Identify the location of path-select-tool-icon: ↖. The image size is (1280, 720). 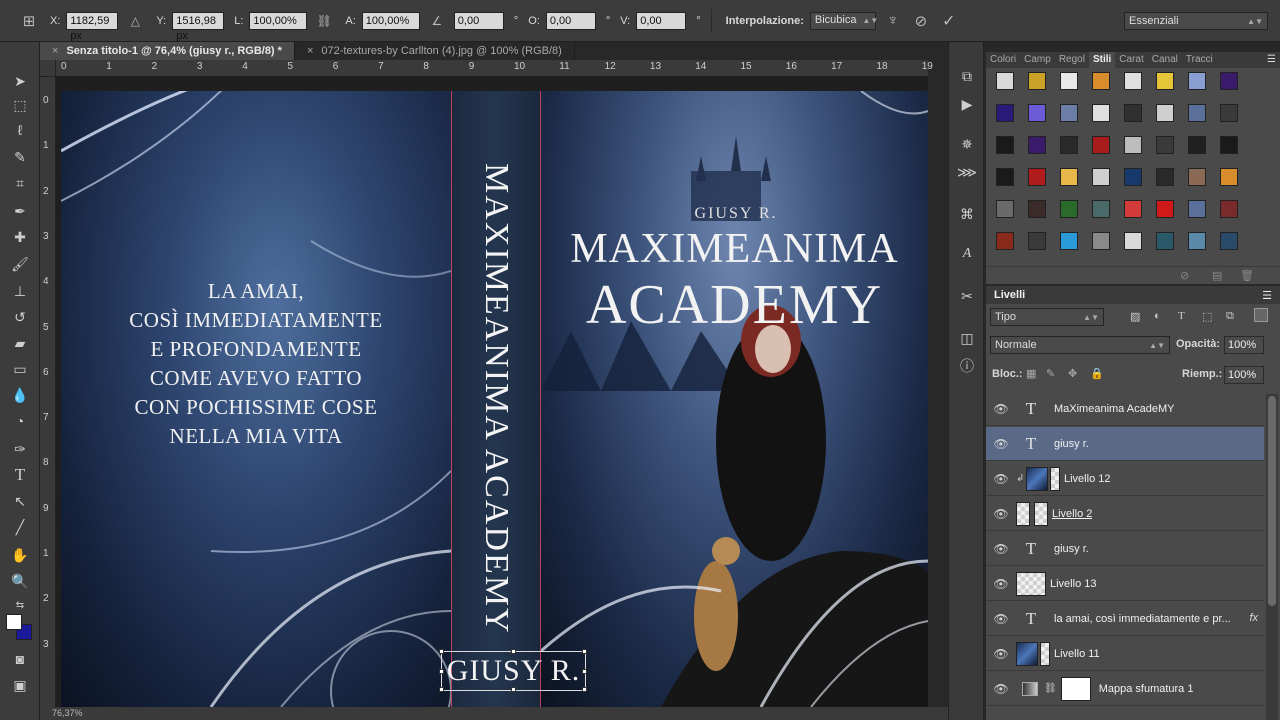
(20, 501).